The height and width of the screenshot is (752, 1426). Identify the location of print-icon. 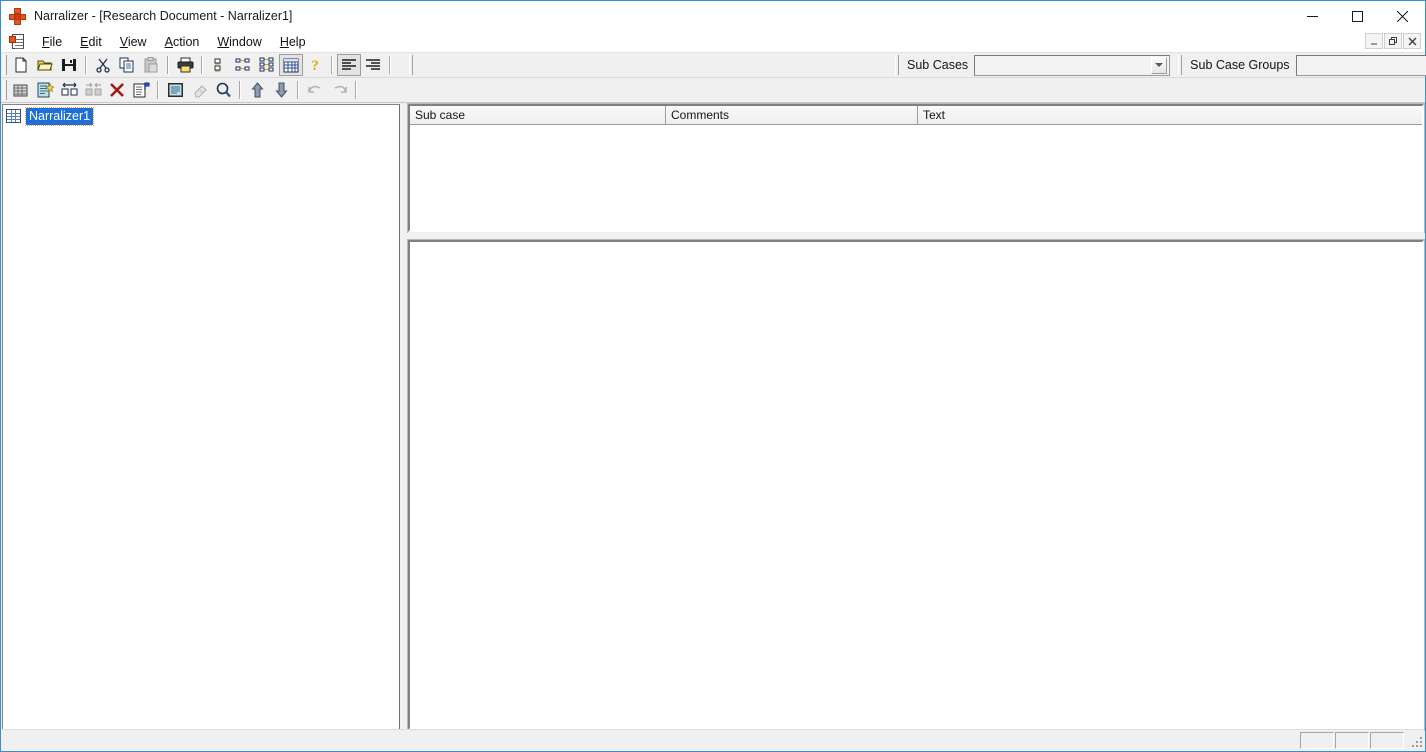
(185, 65).